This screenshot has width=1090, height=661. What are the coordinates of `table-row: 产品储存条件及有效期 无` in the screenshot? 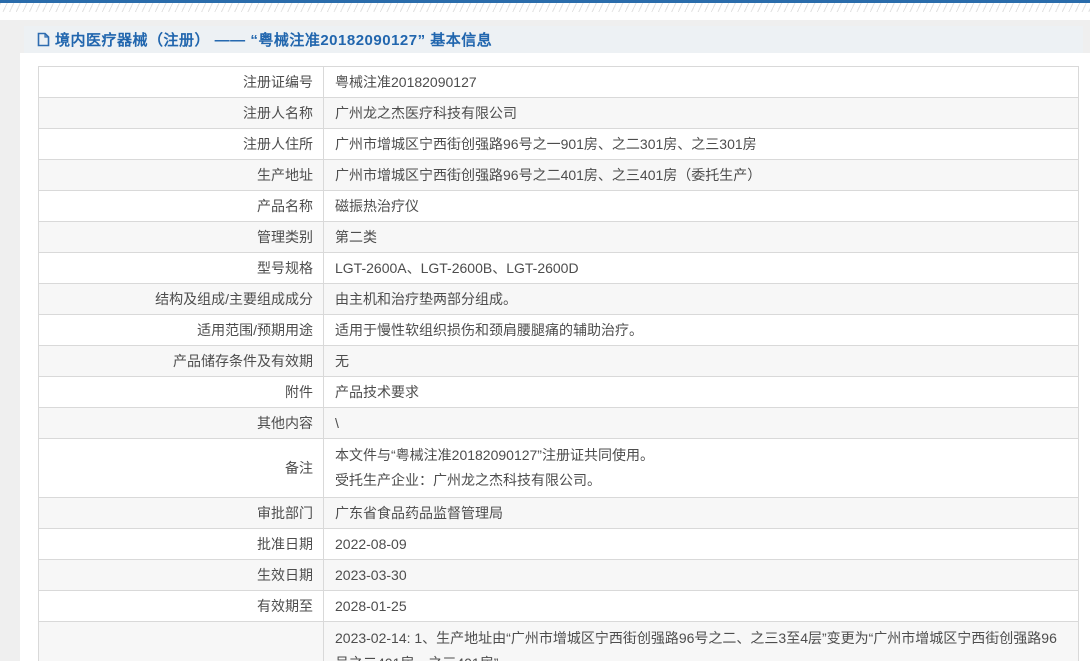 It's located at (558, 361).